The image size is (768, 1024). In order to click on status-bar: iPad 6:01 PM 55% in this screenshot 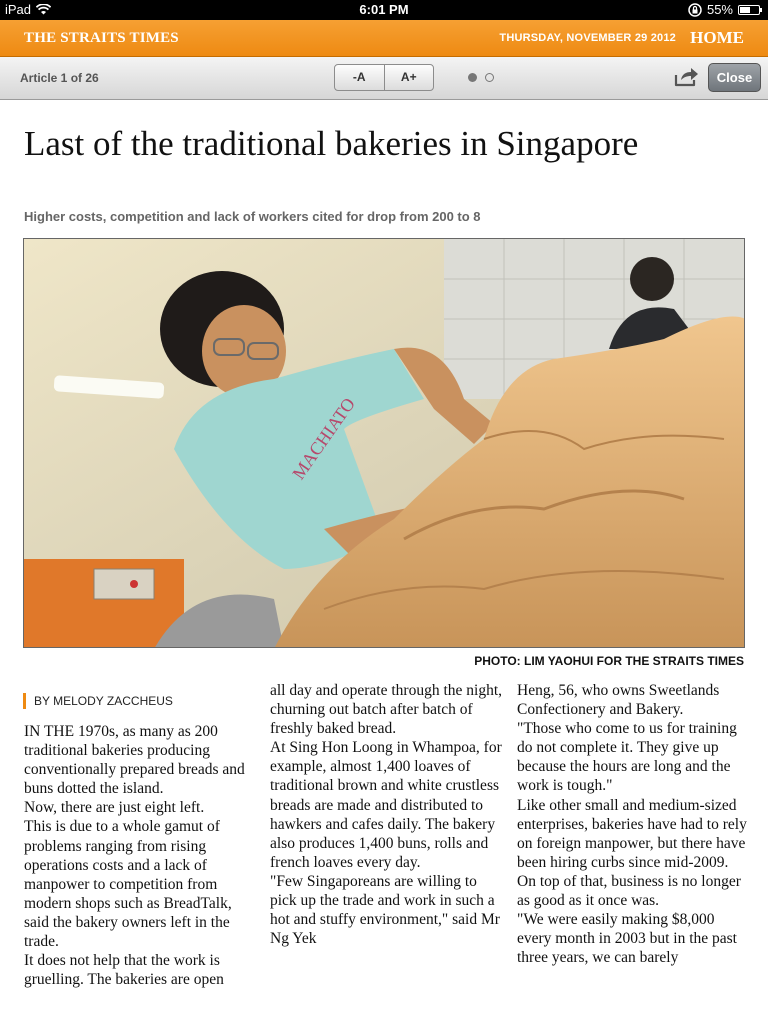, I will do `click(384, 10)`.